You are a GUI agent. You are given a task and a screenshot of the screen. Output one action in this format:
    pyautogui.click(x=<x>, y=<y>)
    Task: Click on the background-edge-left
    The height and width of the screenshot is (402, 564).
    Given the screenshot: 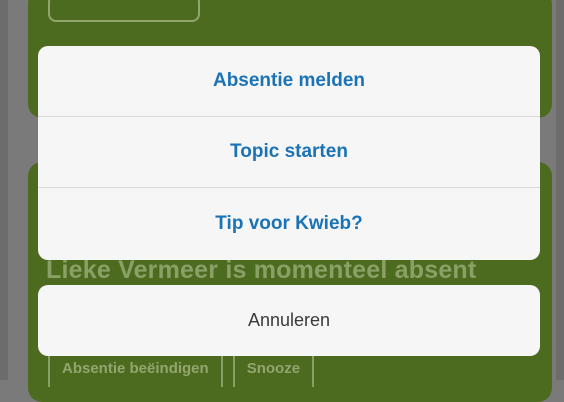 What is the action you would take?
    pyautogui.click(x=4, y=190)
    